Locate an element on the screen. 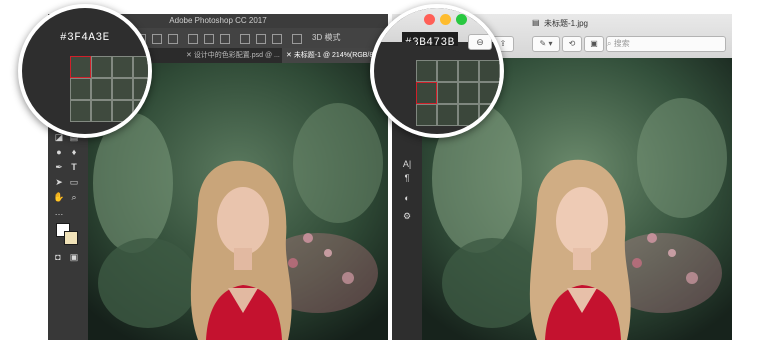 The height and width of the screenshot is (349, 780). distribute-bottom-icon is located at coordinates (225, 39).